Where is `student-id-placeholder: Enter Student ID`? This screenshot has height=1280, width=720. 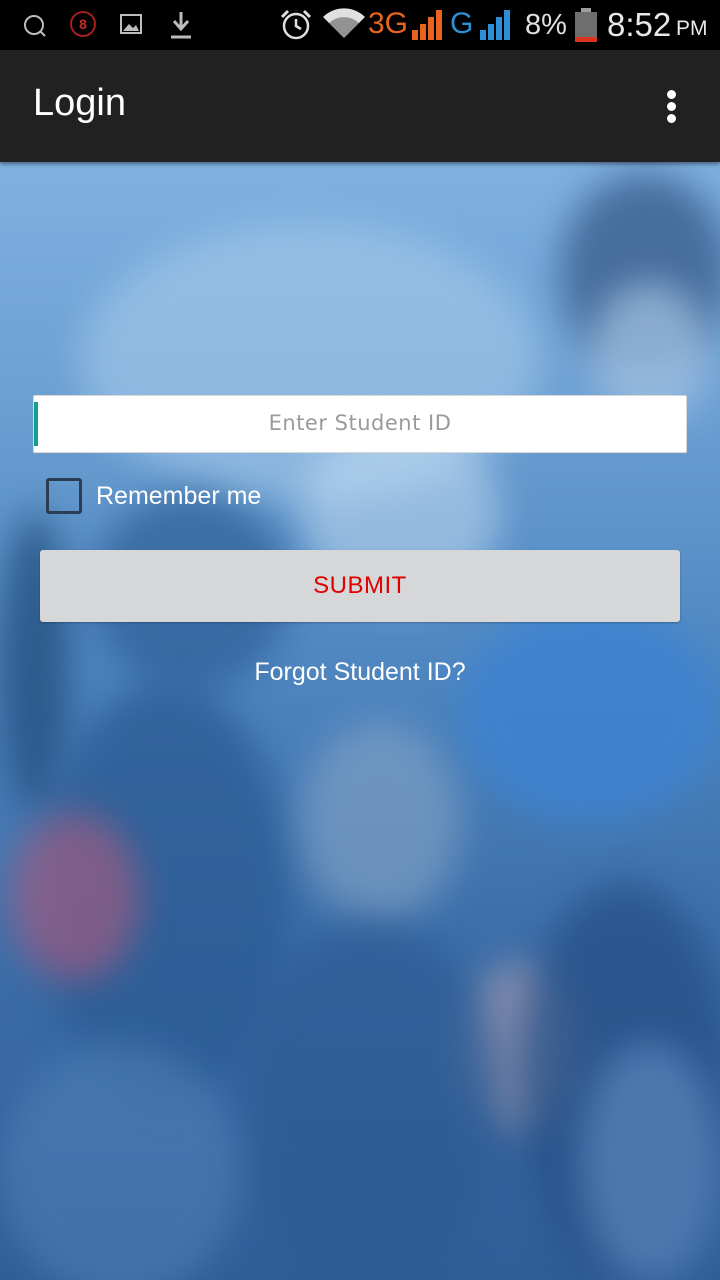
student-id-placeholder: Enter Student ID is located at coordinates (360, 423).